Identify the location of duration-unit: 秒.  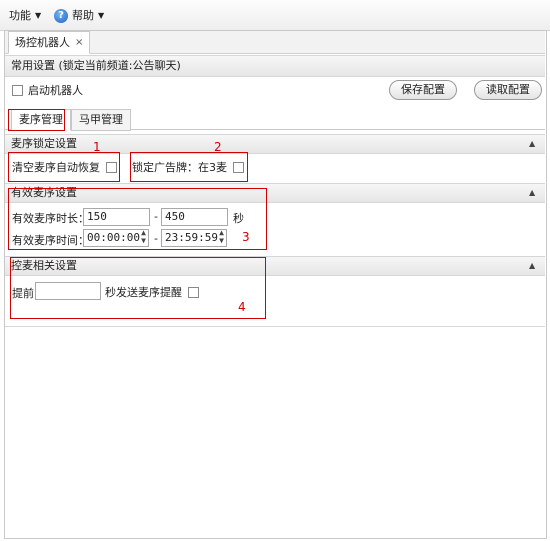
(238, 218).